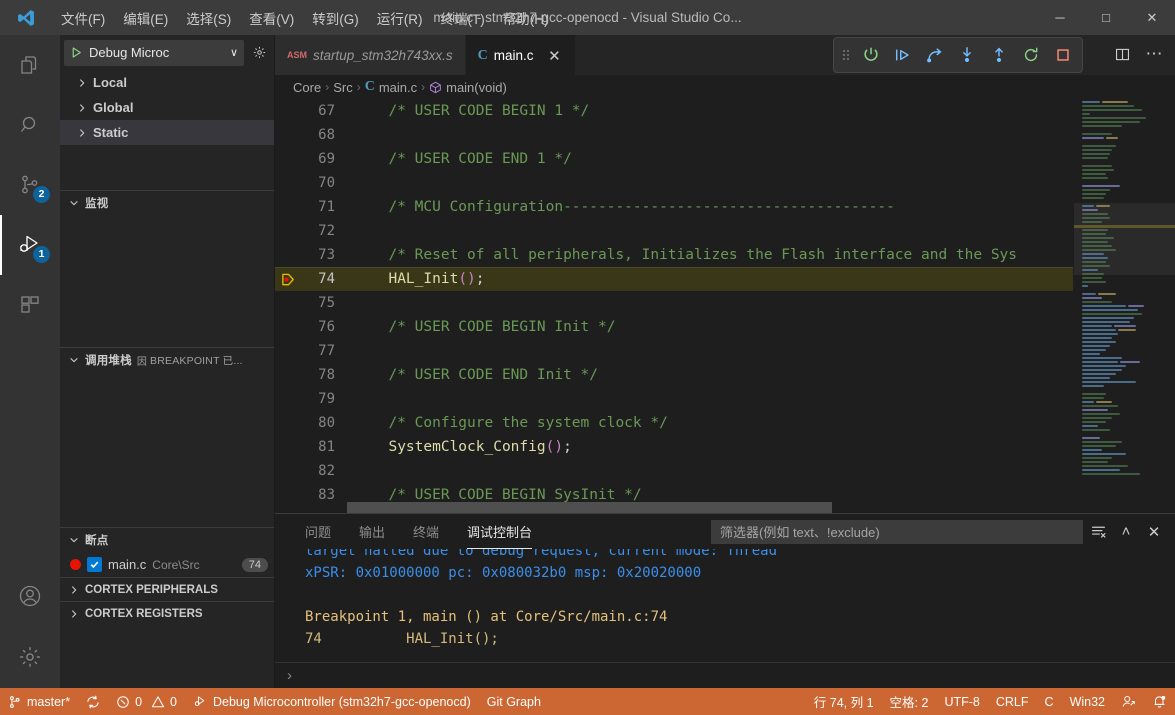 This screenshot has width=1175, height=715. What do you see at coordinates (871, 55) in the screenshot?
I see `continue-button` at bounding box center [871, 55].